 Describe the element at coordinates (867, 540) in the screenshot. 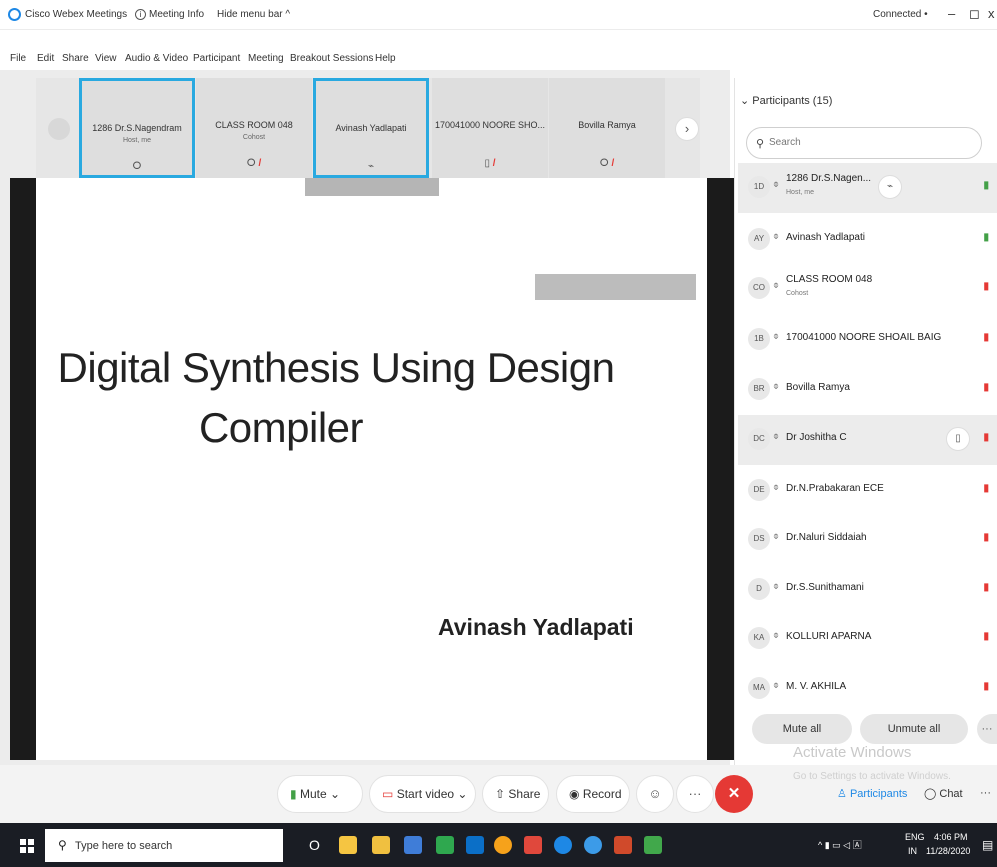

I see `participant-row: DS ⌽ Dr.Naluri Siddaiah ▮` at that location.